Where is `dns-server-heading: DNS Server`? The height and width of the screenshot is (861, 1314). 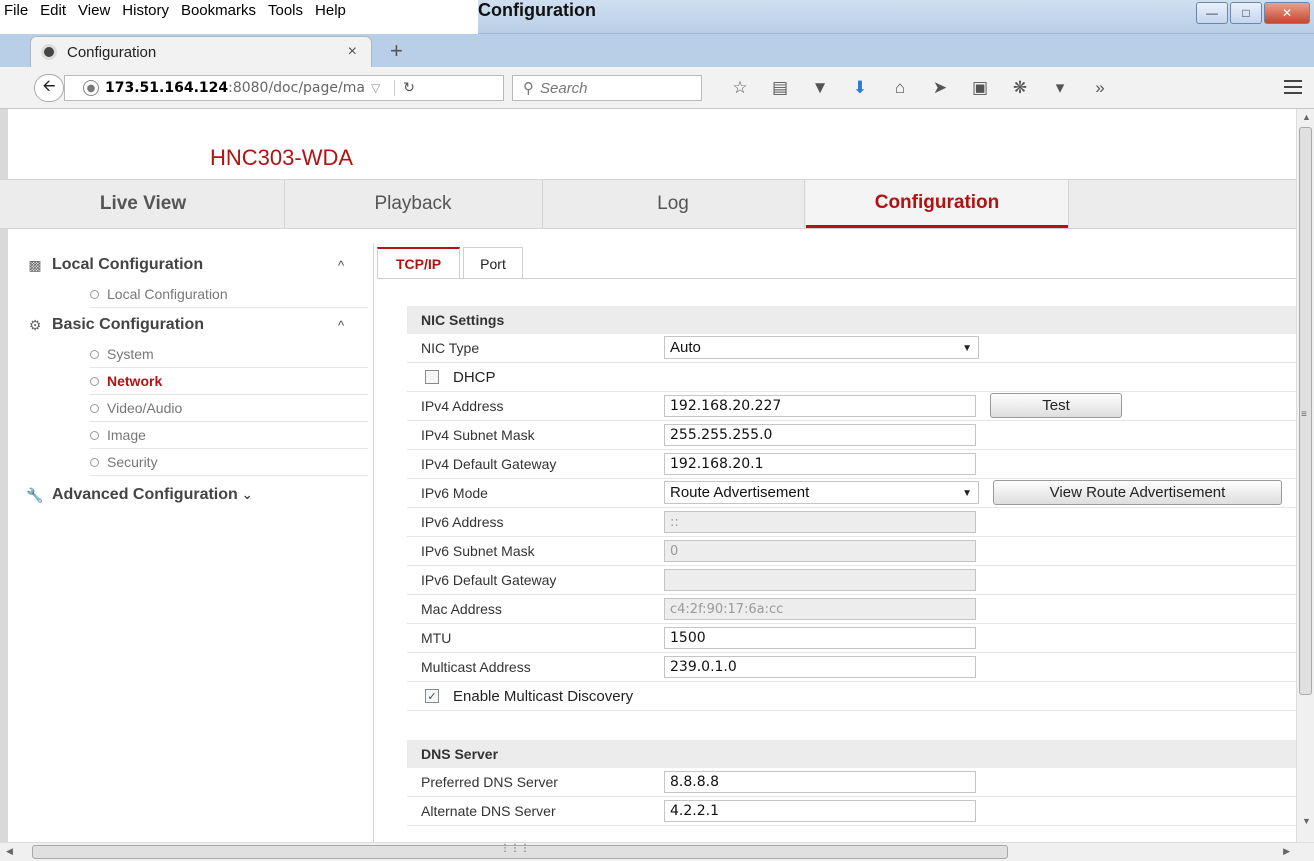 dns-server-heading: DNS Server is located at coordinates (851, 754).